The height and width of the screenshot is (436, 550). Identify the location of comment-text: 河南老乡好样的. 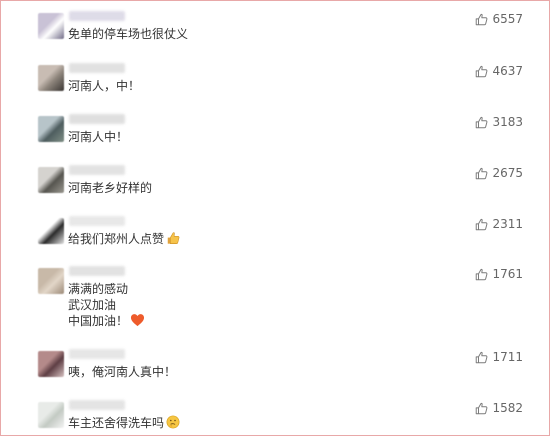
(110, 188).